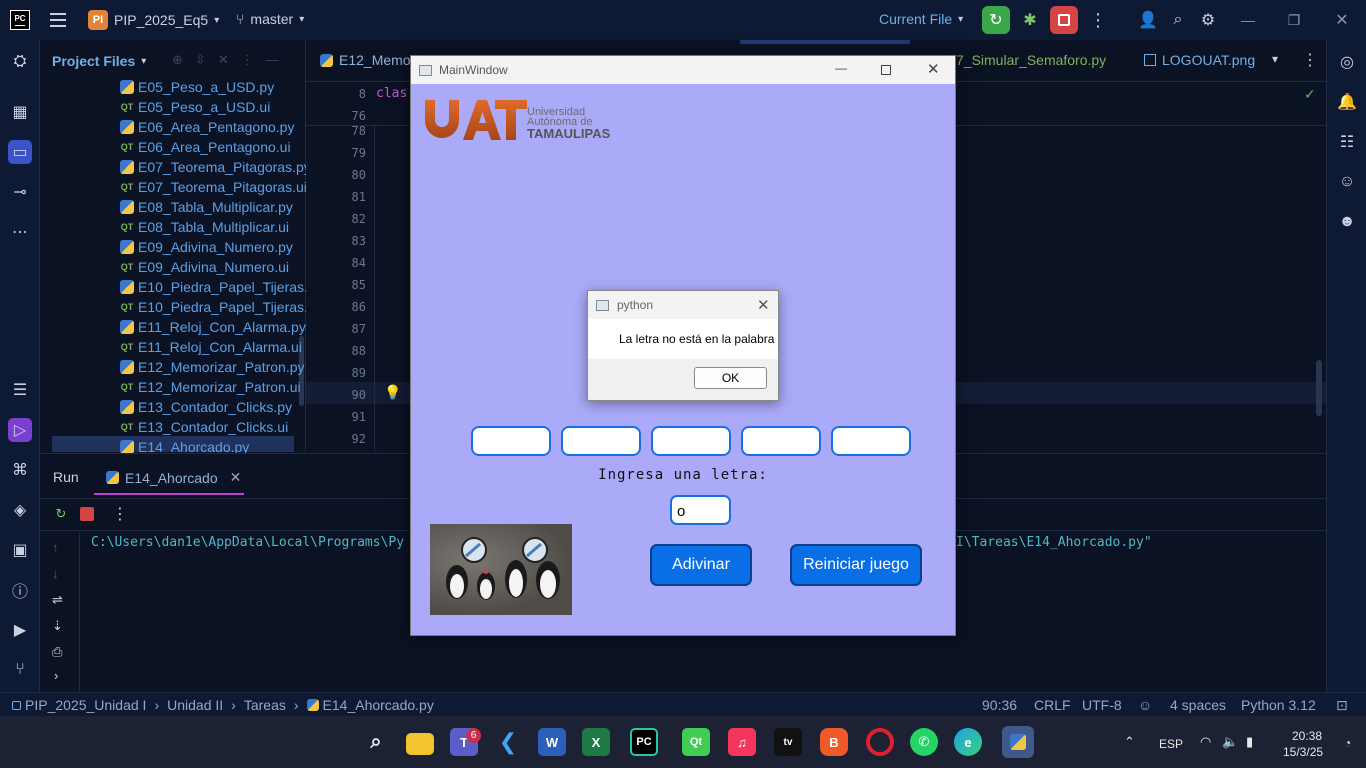 The image size is (1366, 768). What do you see at coordinates (20, 20) in the screenshot?
I see `pycharm-logo-icon: PC` at bounding box center [20, 20].